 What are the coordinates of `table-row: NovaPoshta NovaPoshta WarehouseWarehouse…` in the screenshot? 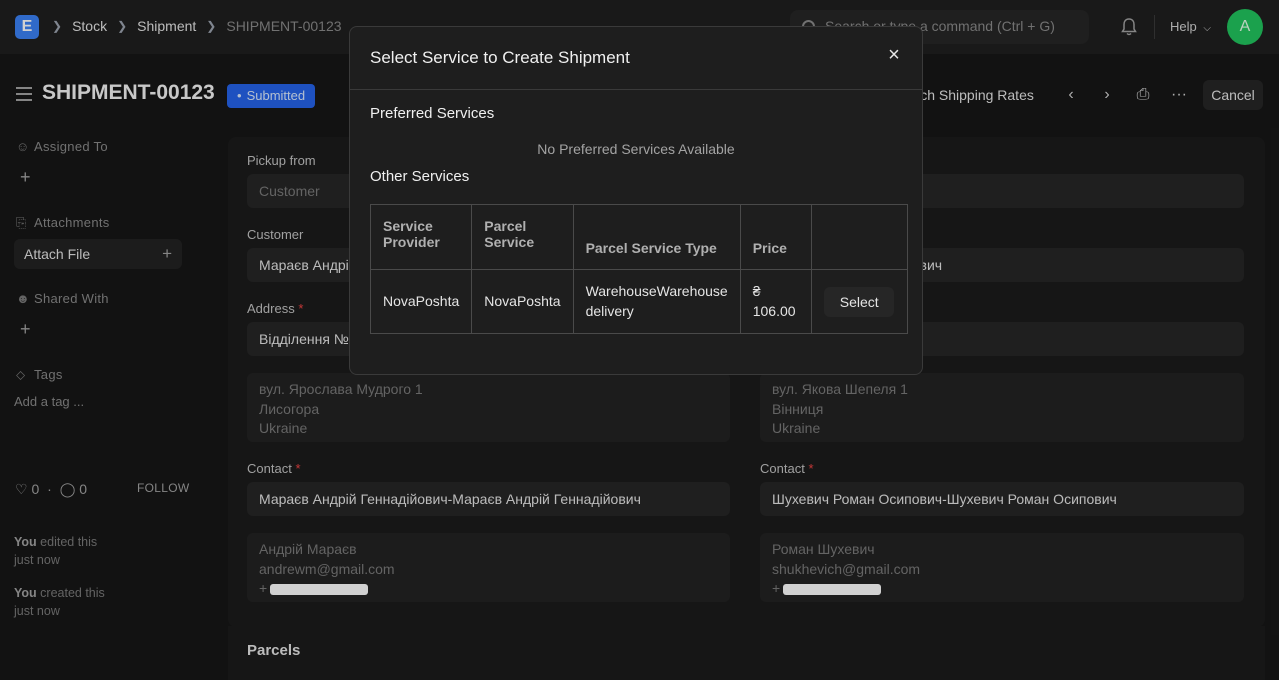 It's located at (638, 301).